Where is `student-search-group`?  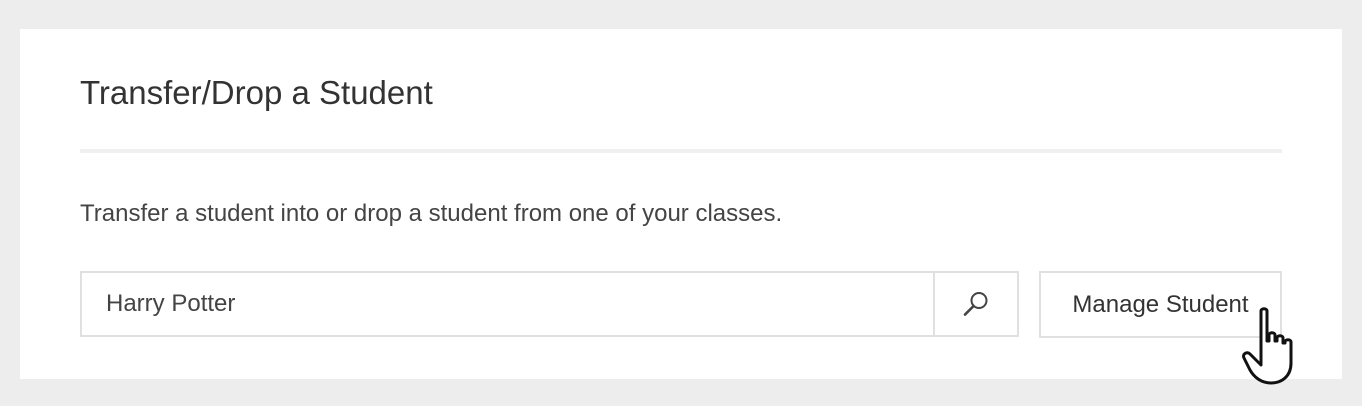 student-search-group is located at coordinates (549, 304).